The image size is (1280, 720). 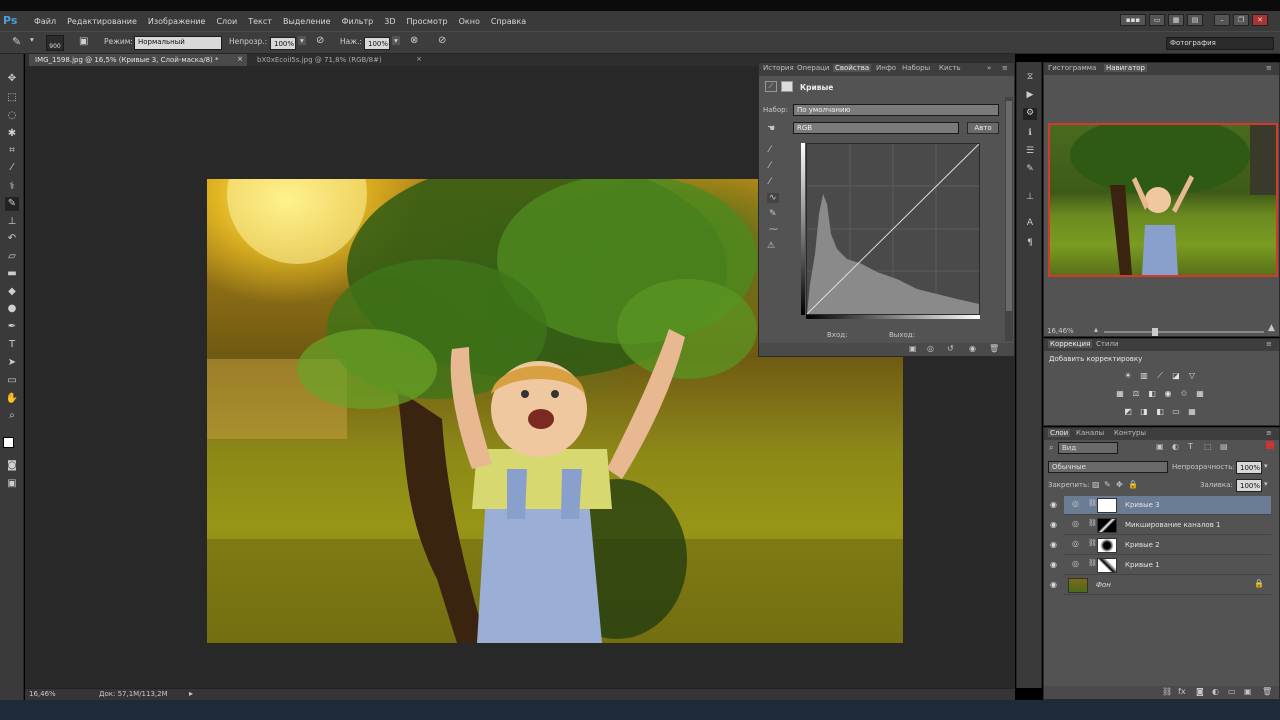 What do you see at coordinates (950, 348) in the screenshot?
I see `reset-icon: ↺` at bounding box center [950, 348].